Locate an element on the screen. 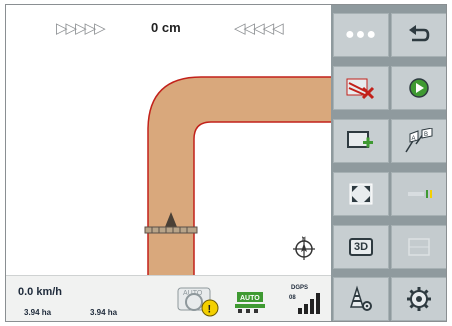 The image size is (452, 326). field-view-icon is located at coordinates (419, 247).